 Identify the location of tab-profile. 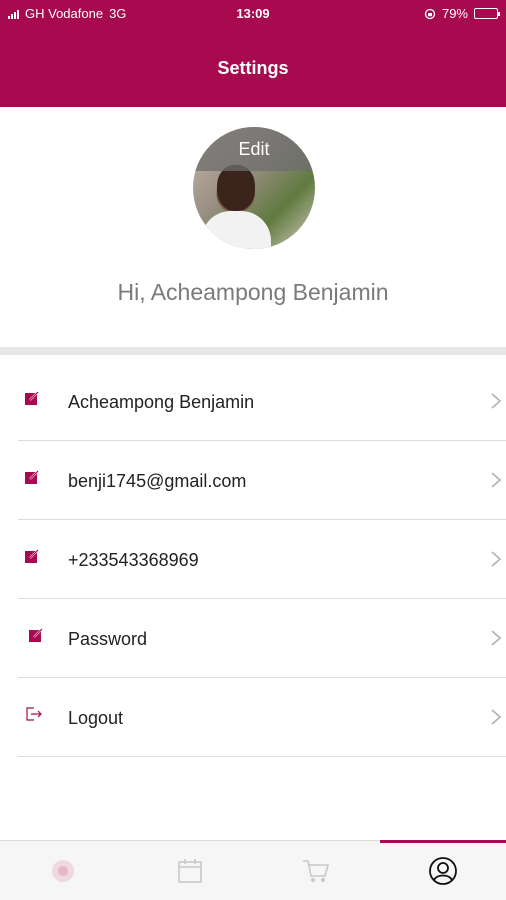
(442, 870).